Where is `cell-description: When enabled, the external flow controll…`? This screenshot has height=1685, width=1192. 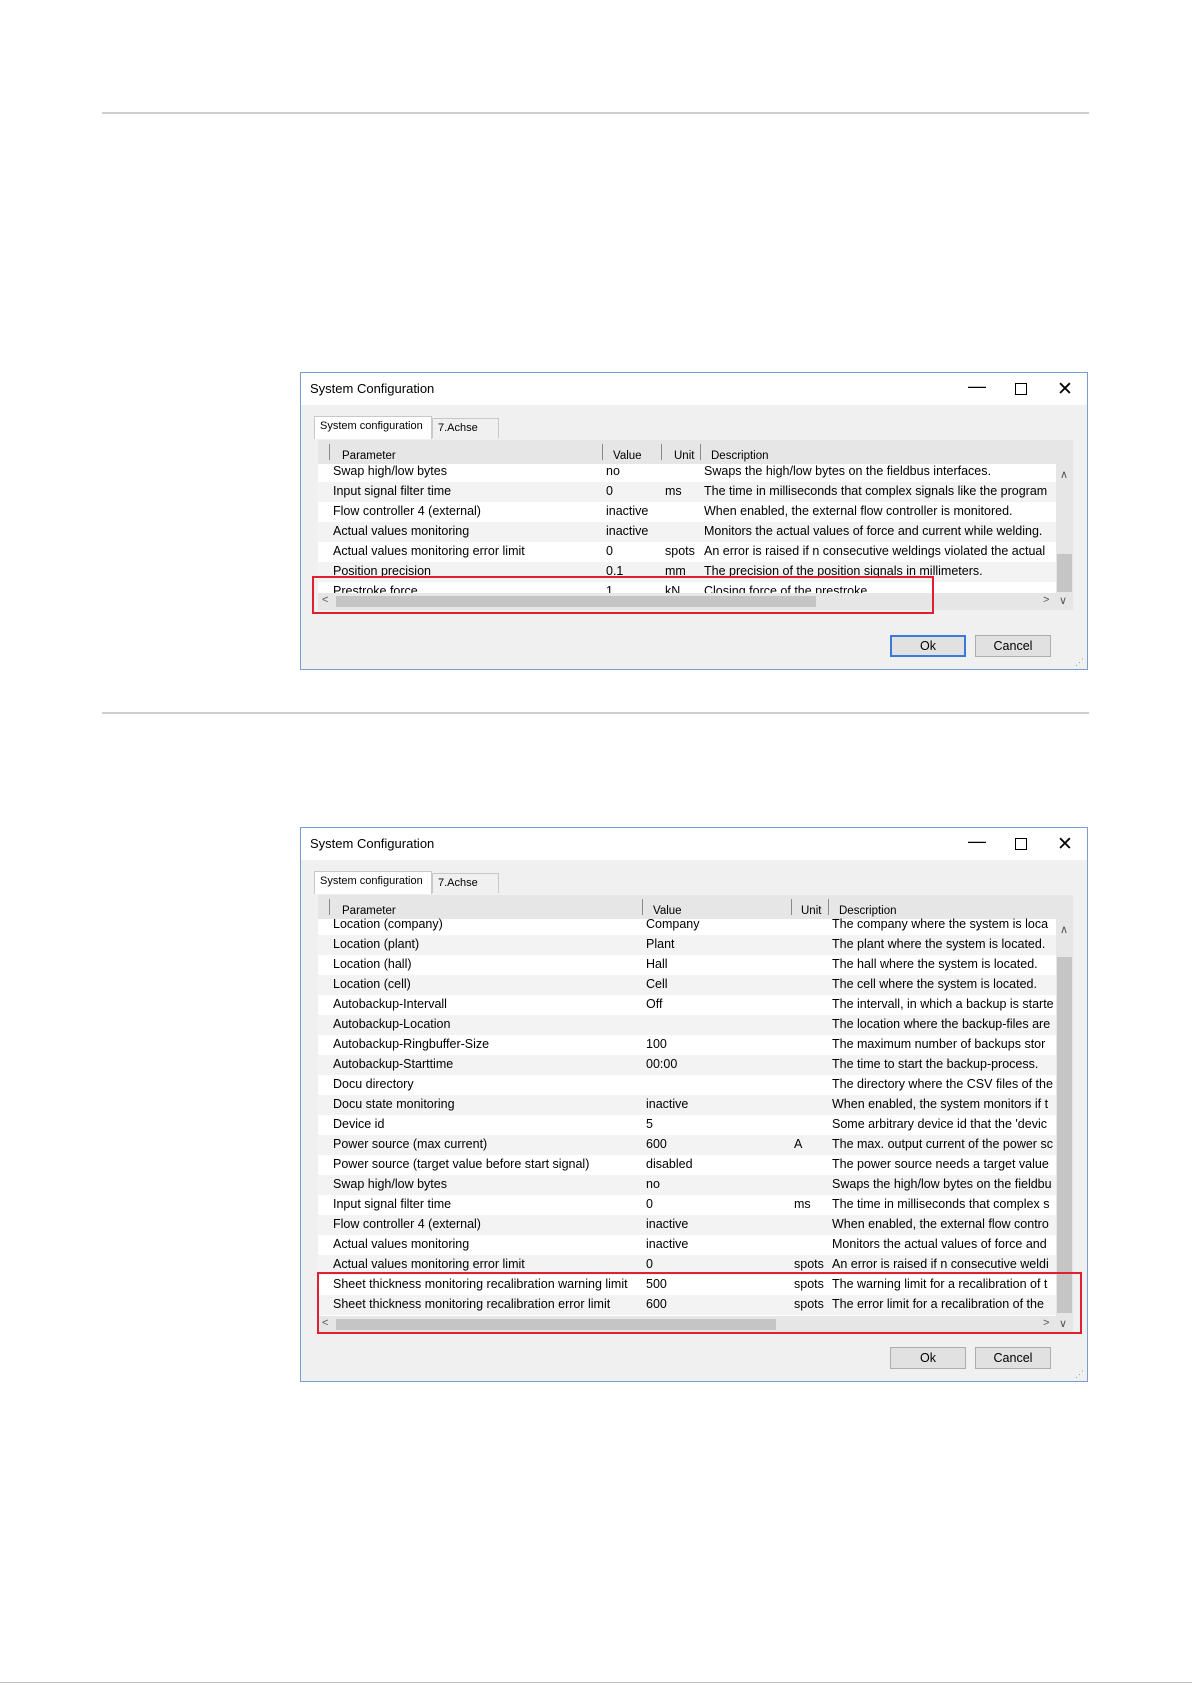 cell-description: When enabled, the external flow controll… is located at coordinates (879, 511).